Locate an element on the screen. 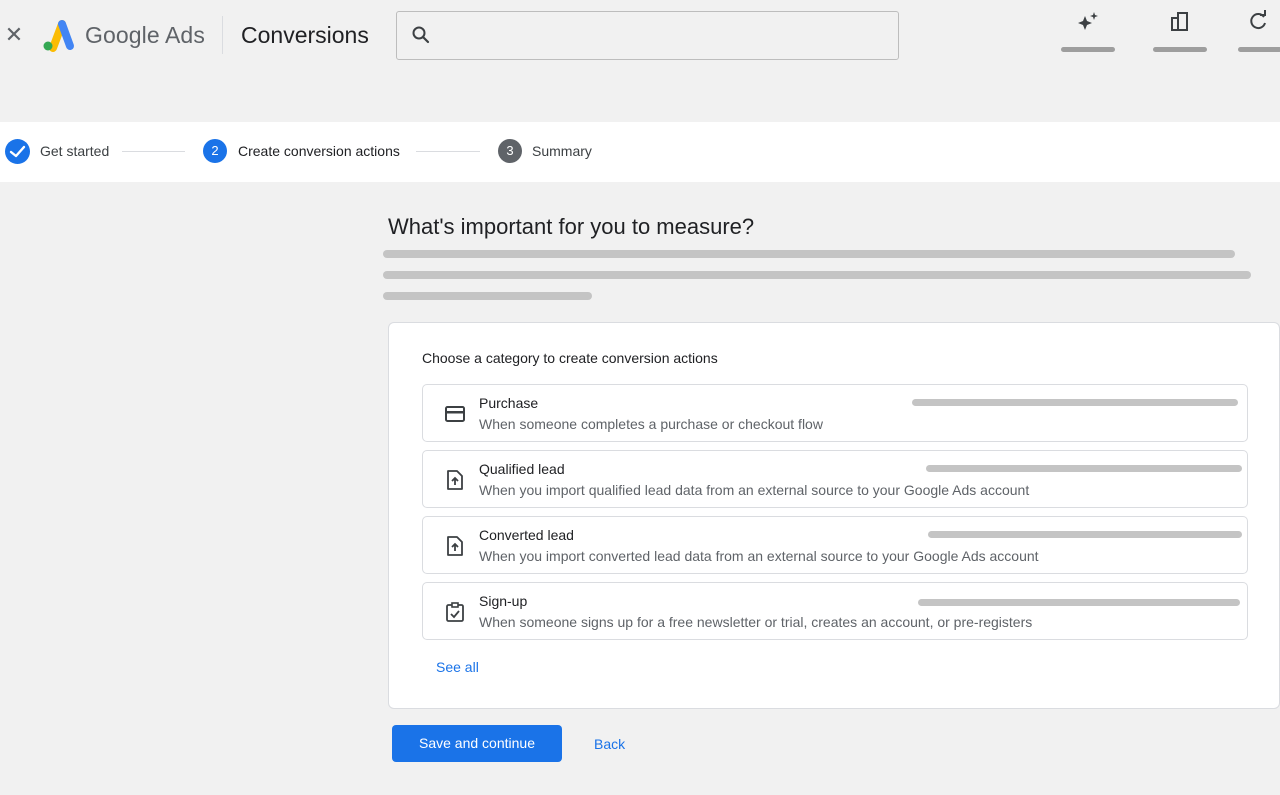 The height and width of the screenshot is (795, 1280). option-title: Converted lead is located at coordinates (526, 535).